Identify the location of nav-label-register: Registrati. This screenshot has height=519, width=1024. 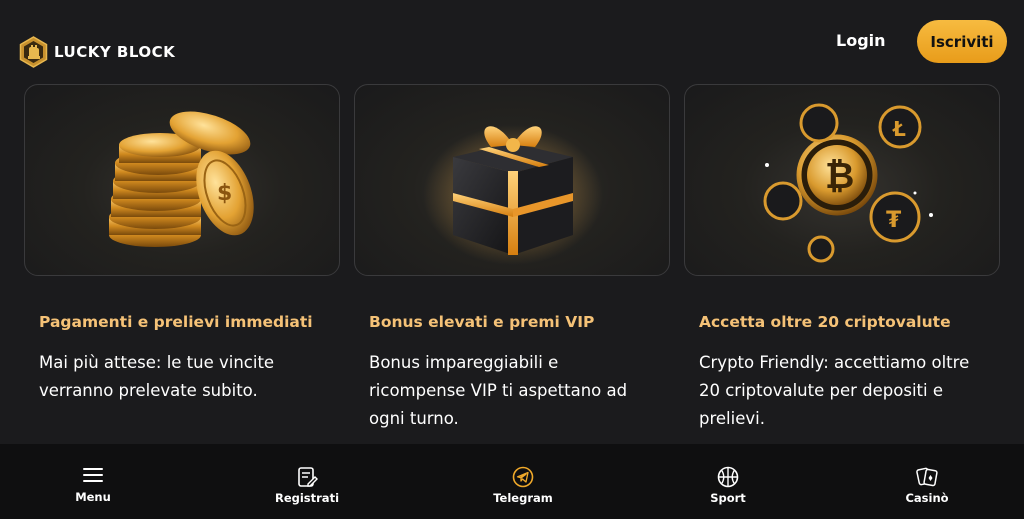
(307, 498).